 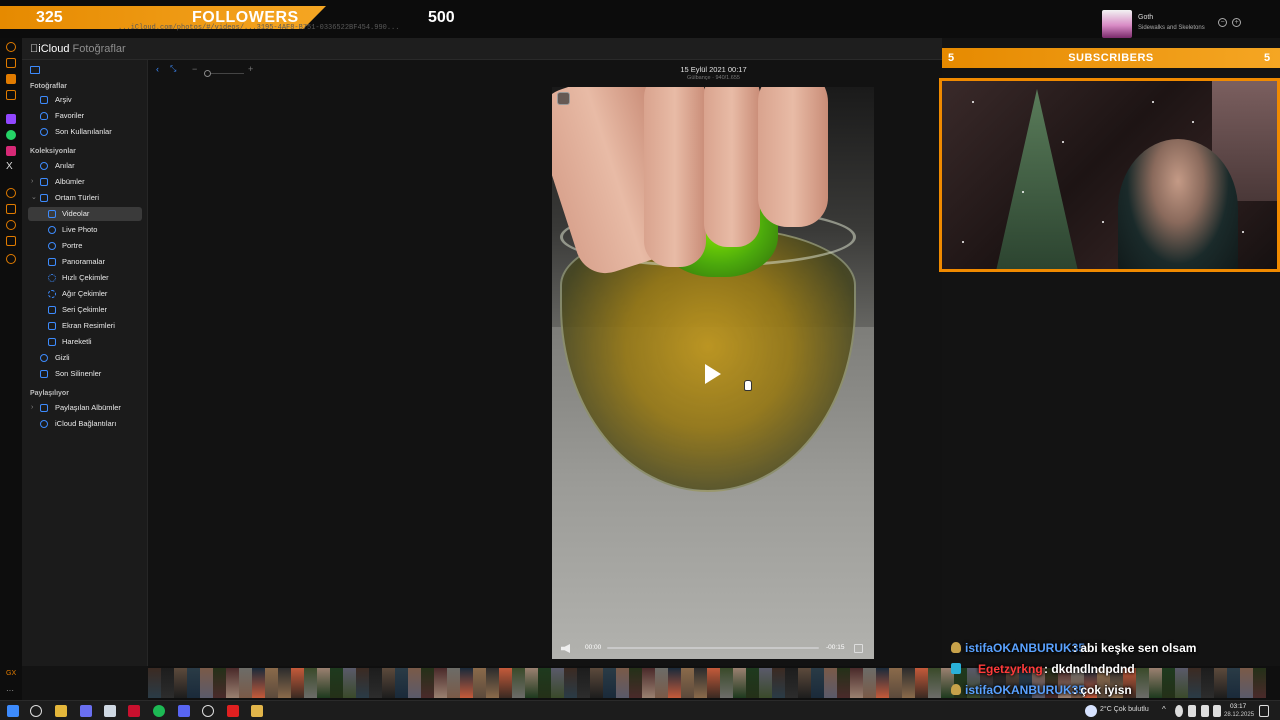 What do you see at coordinates (1238, 706) in the screenshot?
I see `clock-time: 03:17` at bounding box center [1238, 706].